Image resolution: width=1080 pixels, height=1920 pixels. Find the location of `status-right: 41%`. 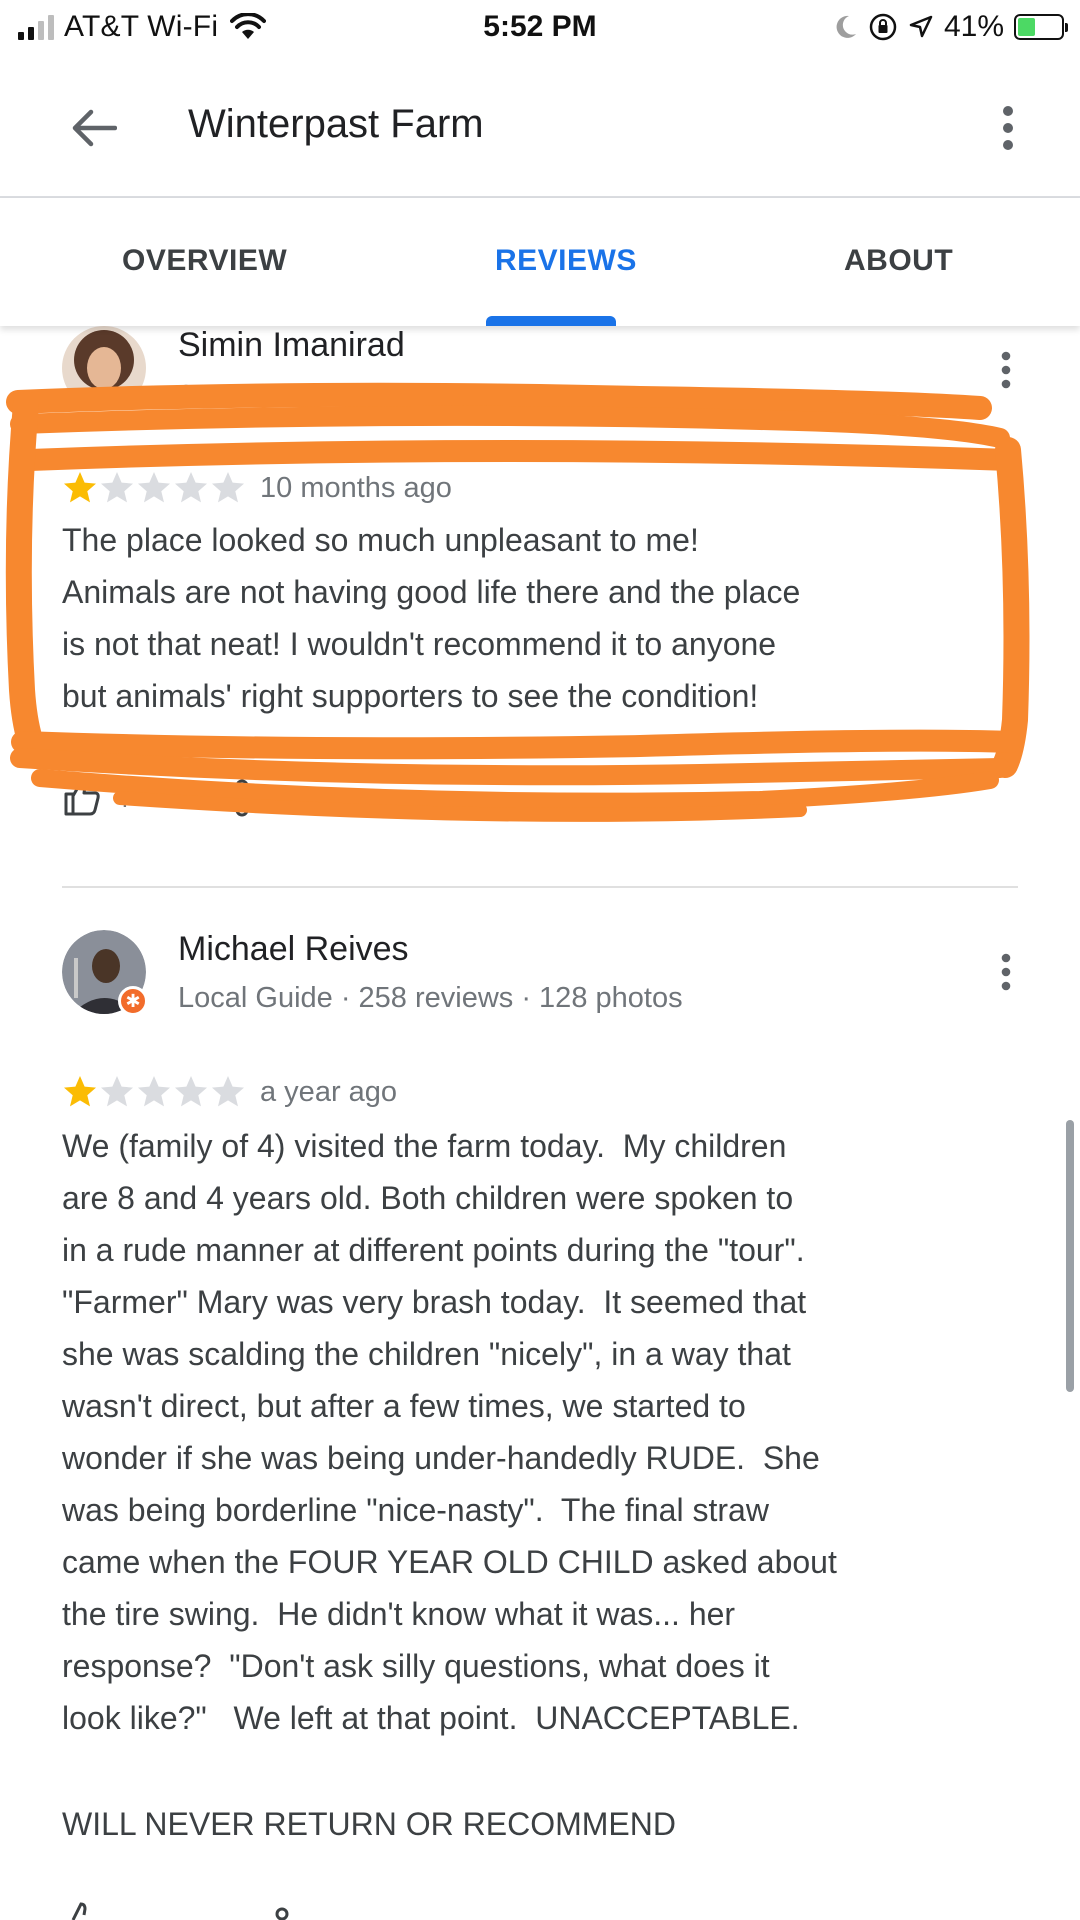

status-right: 41% is located at coordinates (950, 27).